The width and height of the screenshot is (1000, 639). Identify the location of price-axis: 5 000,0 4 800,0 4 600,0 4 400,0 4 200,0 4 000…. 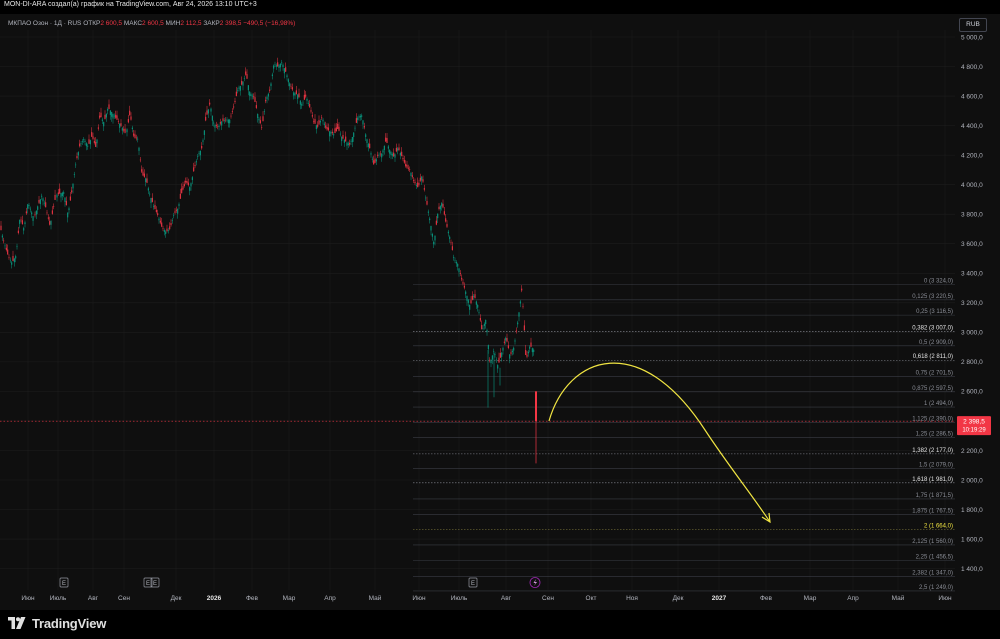
(972, 303).